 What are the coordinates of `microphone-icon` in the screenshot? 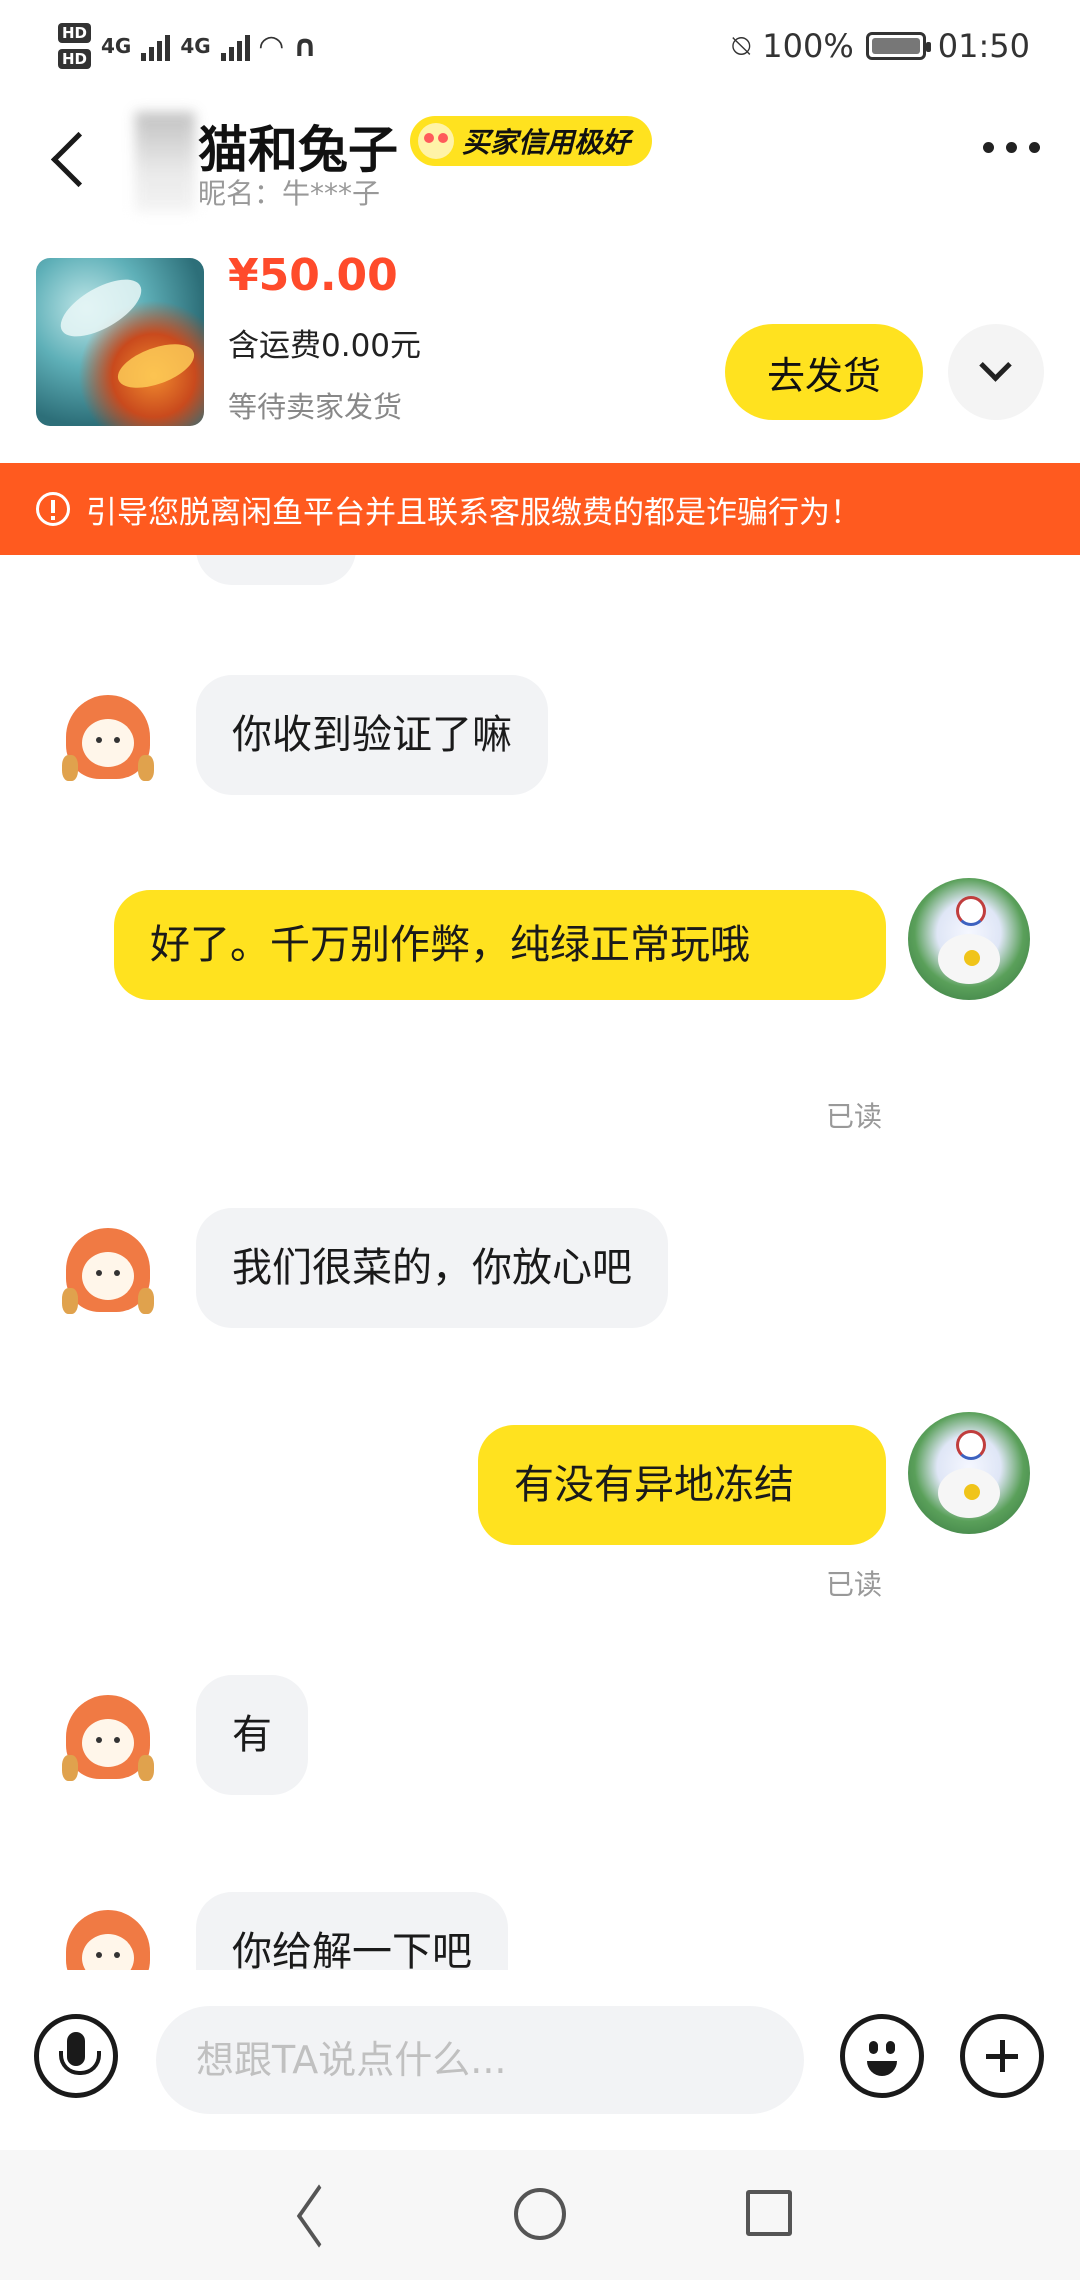 It's located at (76, 2056).